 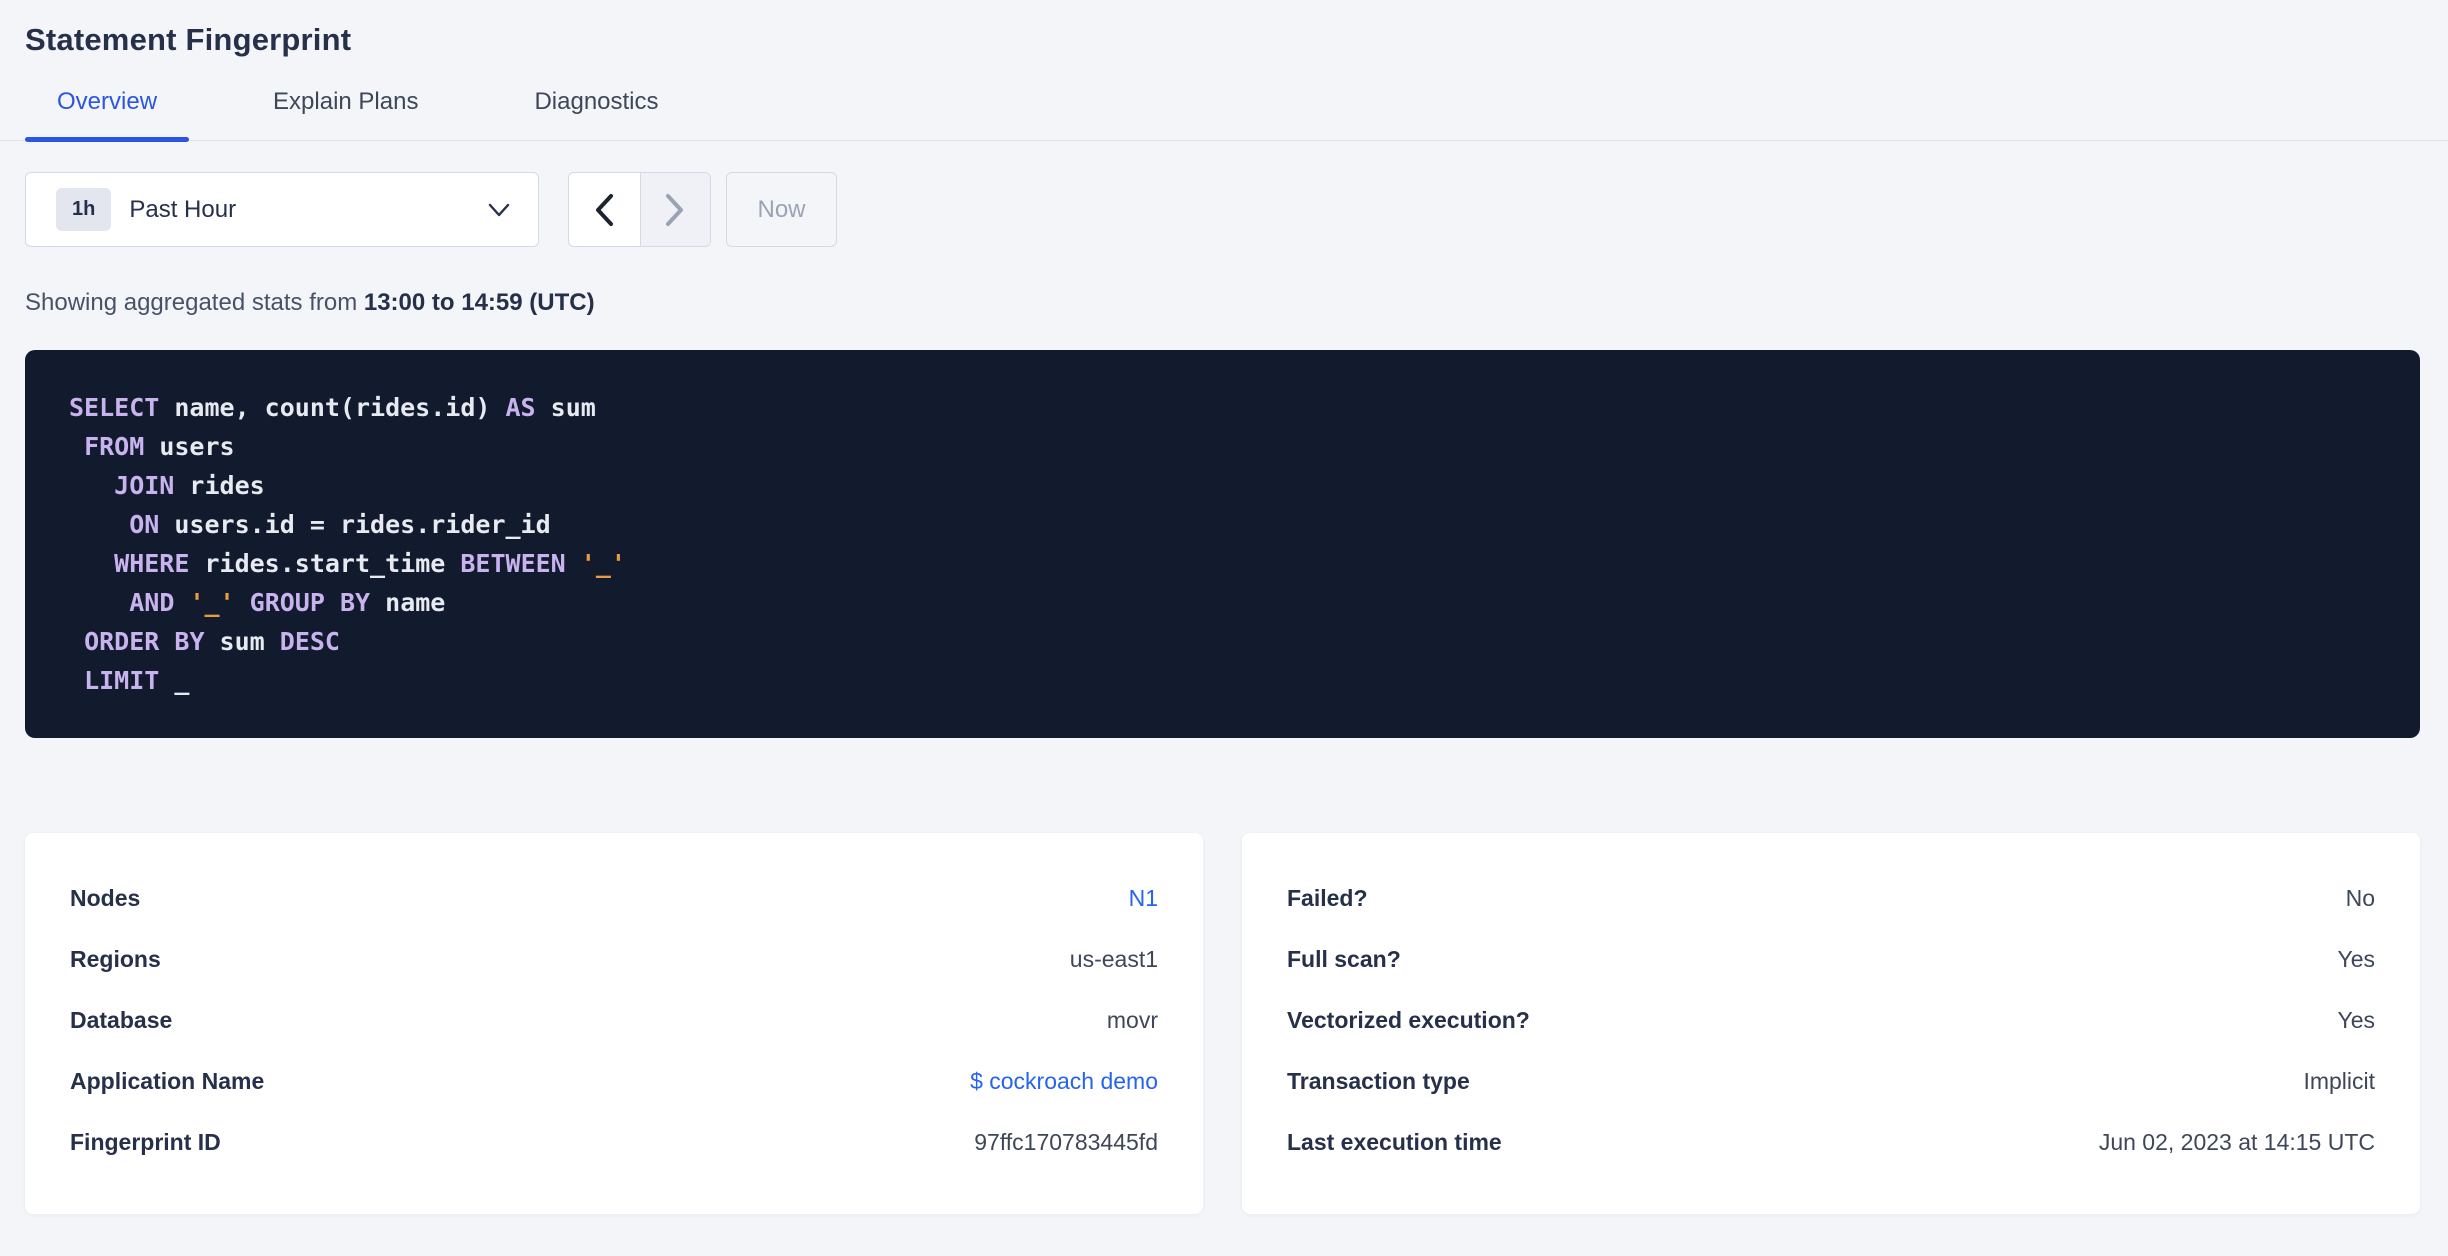 I want to click on sql-line: ORDER BY sum DESC, so click(x=212, y=641).